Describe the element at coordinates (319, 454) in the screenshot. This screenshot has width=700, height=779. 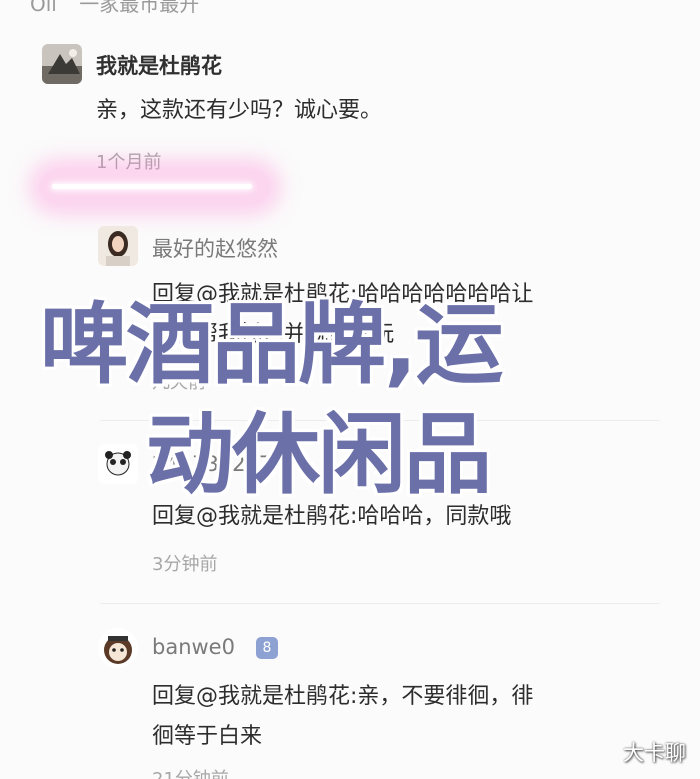
I see `overlay-caption-line: 动休闲品` at that location.